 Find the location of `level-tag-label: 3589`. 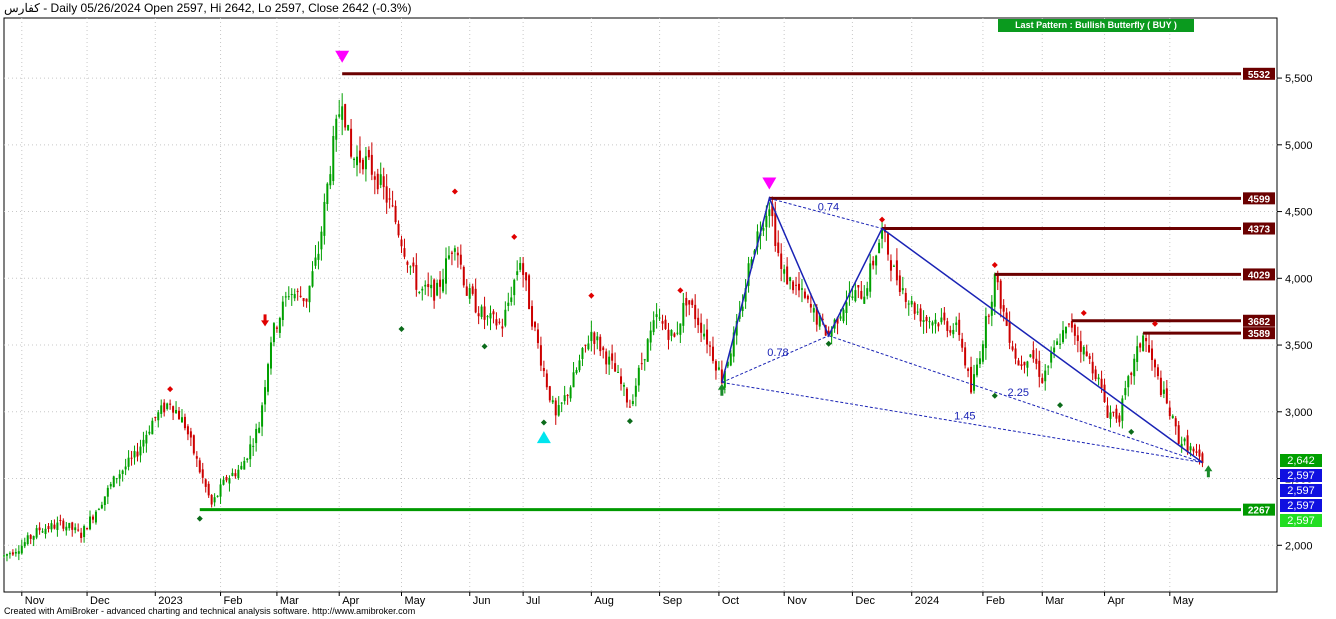

level-tag-label: 3589 is located at coordinates (1259, 334).